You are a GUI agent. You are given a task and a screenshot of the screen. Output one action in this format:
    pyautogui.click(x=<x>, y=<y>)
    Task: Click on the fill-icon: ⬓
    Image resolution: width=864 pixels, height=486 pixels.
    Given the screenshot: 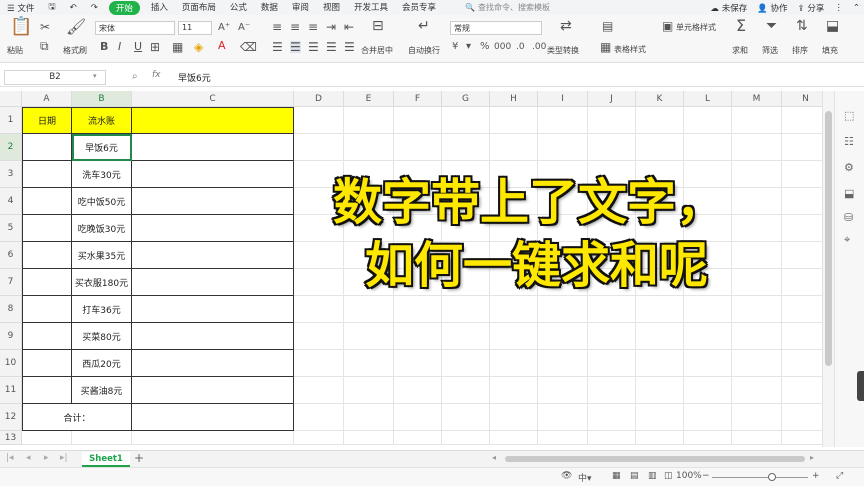 What is the action you would take?
    pyautogui.click(x=832, y=26)
    